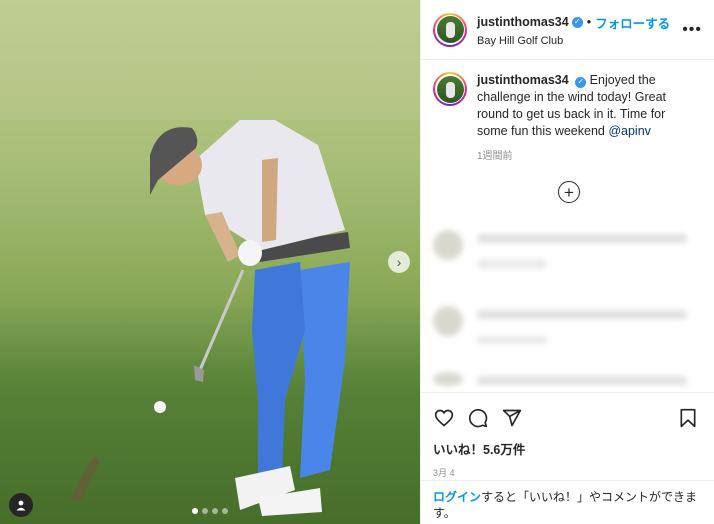  Describe the element at coordinates (278, 371) in the screenshot. I see `golfer-right-leg` at that location.